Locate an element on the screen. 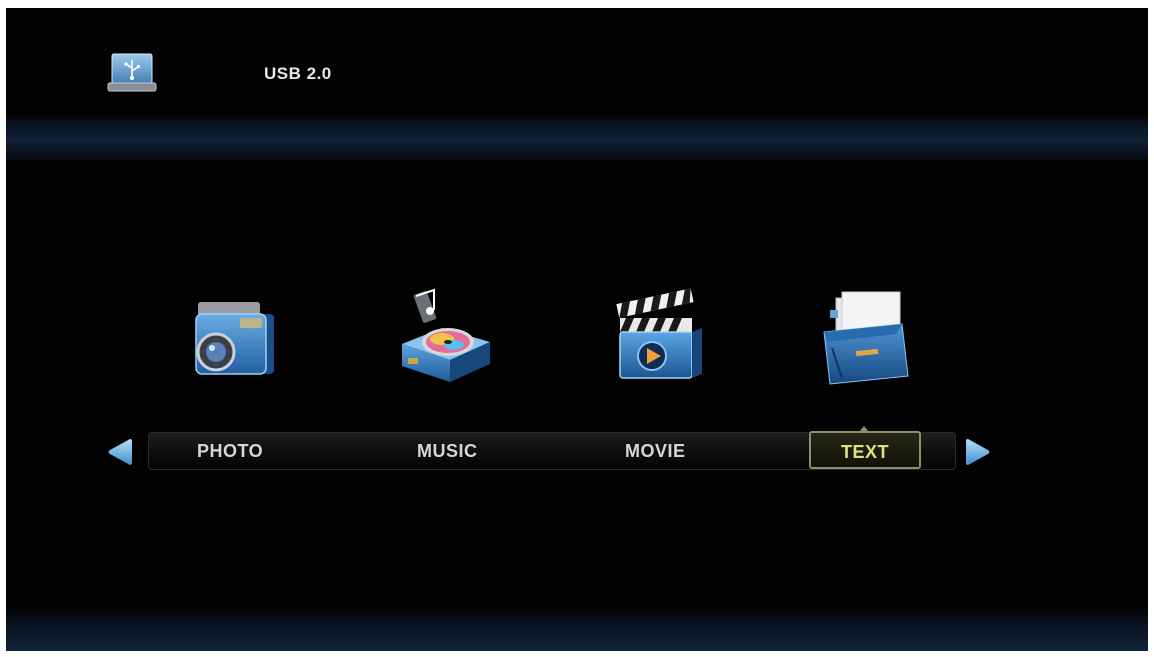  document-folder-icon is located at coordinates (862, 338).